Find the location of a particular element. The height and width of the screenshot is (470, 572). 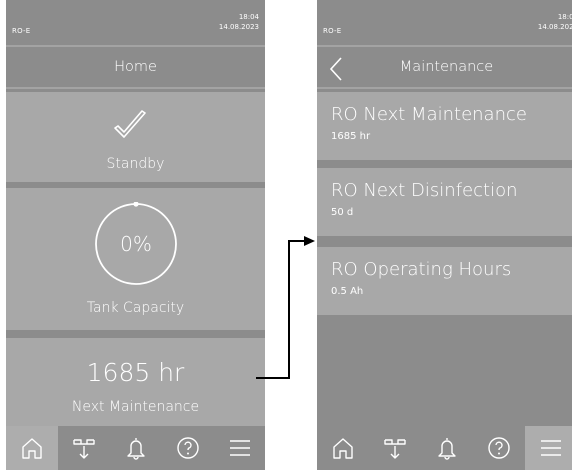

maintenance-item-operating-hours: RO Operating Hours 0.5 Ah is located at coordinates (444, 281).